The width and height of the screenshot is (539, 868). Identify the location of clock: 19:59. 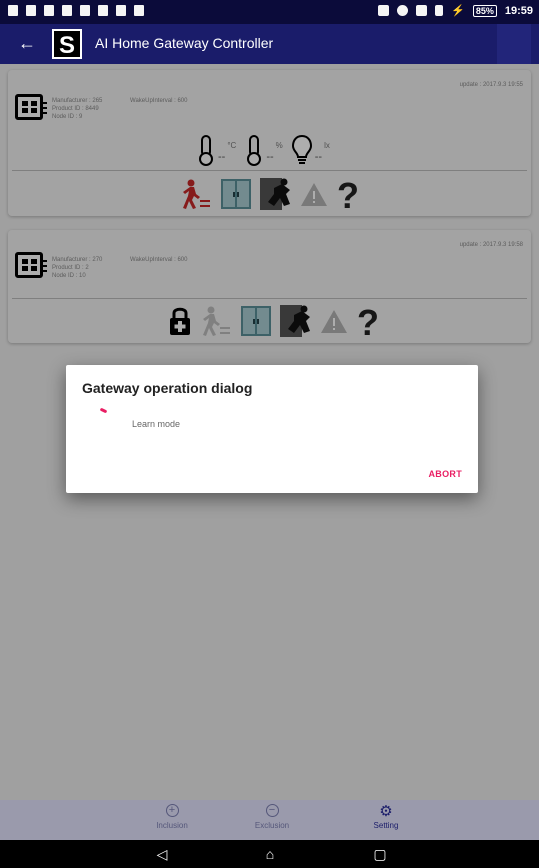
(518, 10).